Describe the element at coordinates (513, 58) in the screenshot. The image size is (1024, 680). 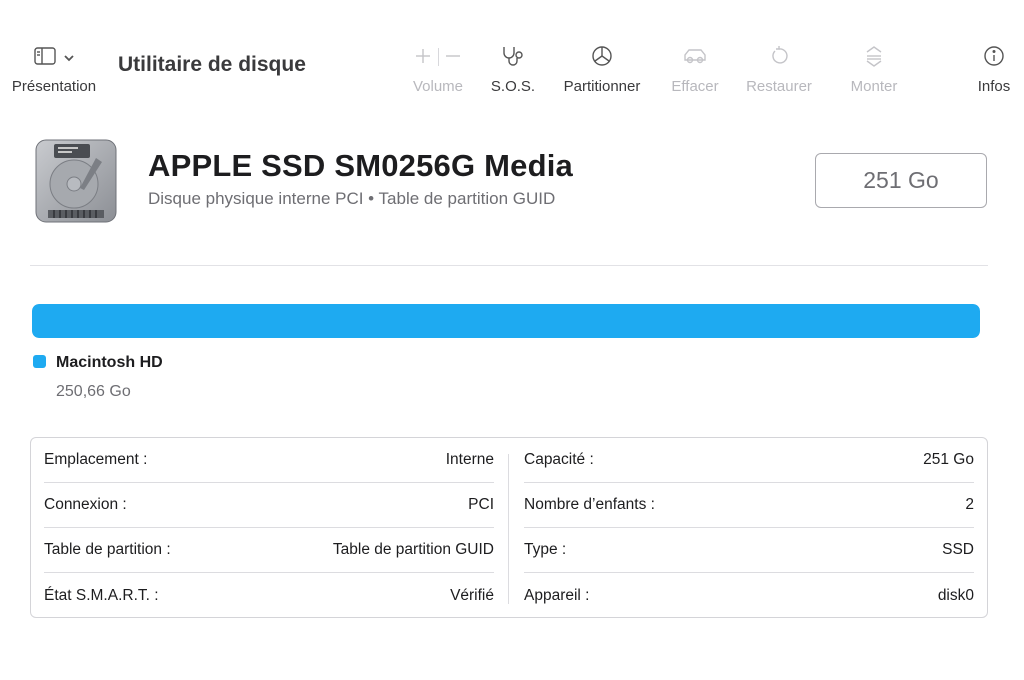
I see `stethoscope-icon` at that location.